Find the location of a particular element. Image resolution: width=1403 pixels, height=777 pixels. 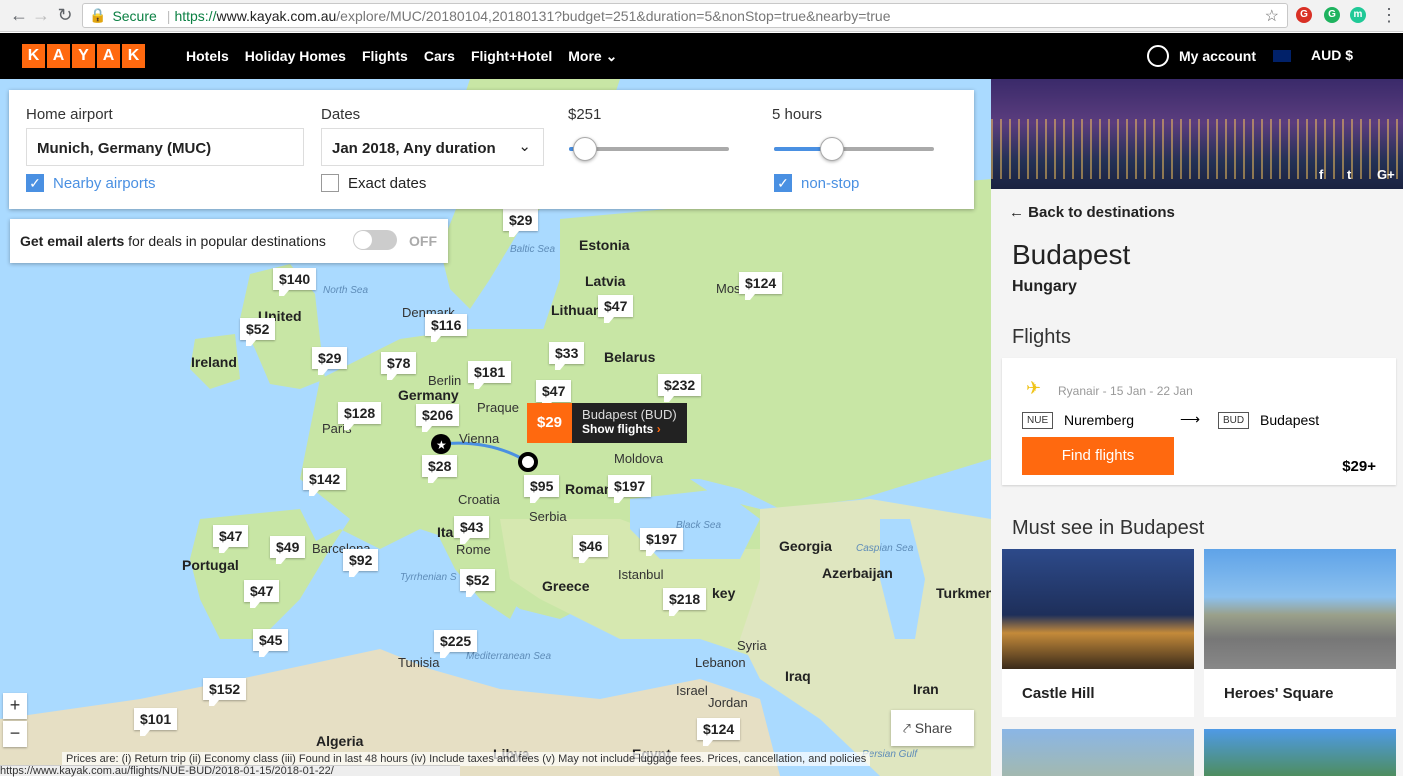

map-price-pin: $140 is located at coordinates (295, 282).